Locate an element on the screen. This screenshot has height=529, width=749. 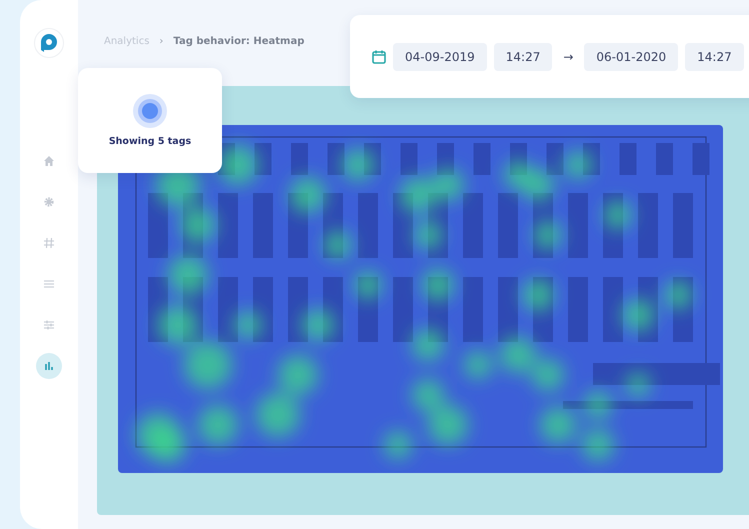
pulse-dot-icon is located at coordinates (150, 111).